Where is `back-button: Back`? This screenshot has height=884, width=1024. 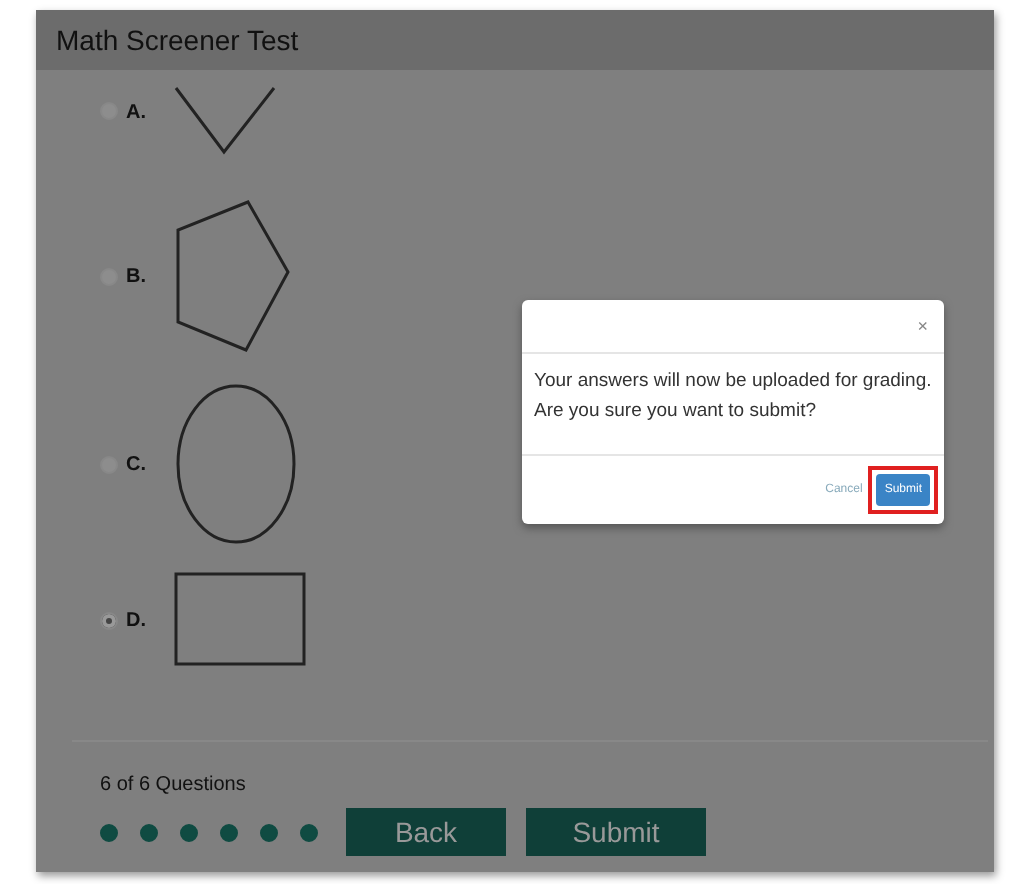 back-button: Back is located at coordinates (426, 832).